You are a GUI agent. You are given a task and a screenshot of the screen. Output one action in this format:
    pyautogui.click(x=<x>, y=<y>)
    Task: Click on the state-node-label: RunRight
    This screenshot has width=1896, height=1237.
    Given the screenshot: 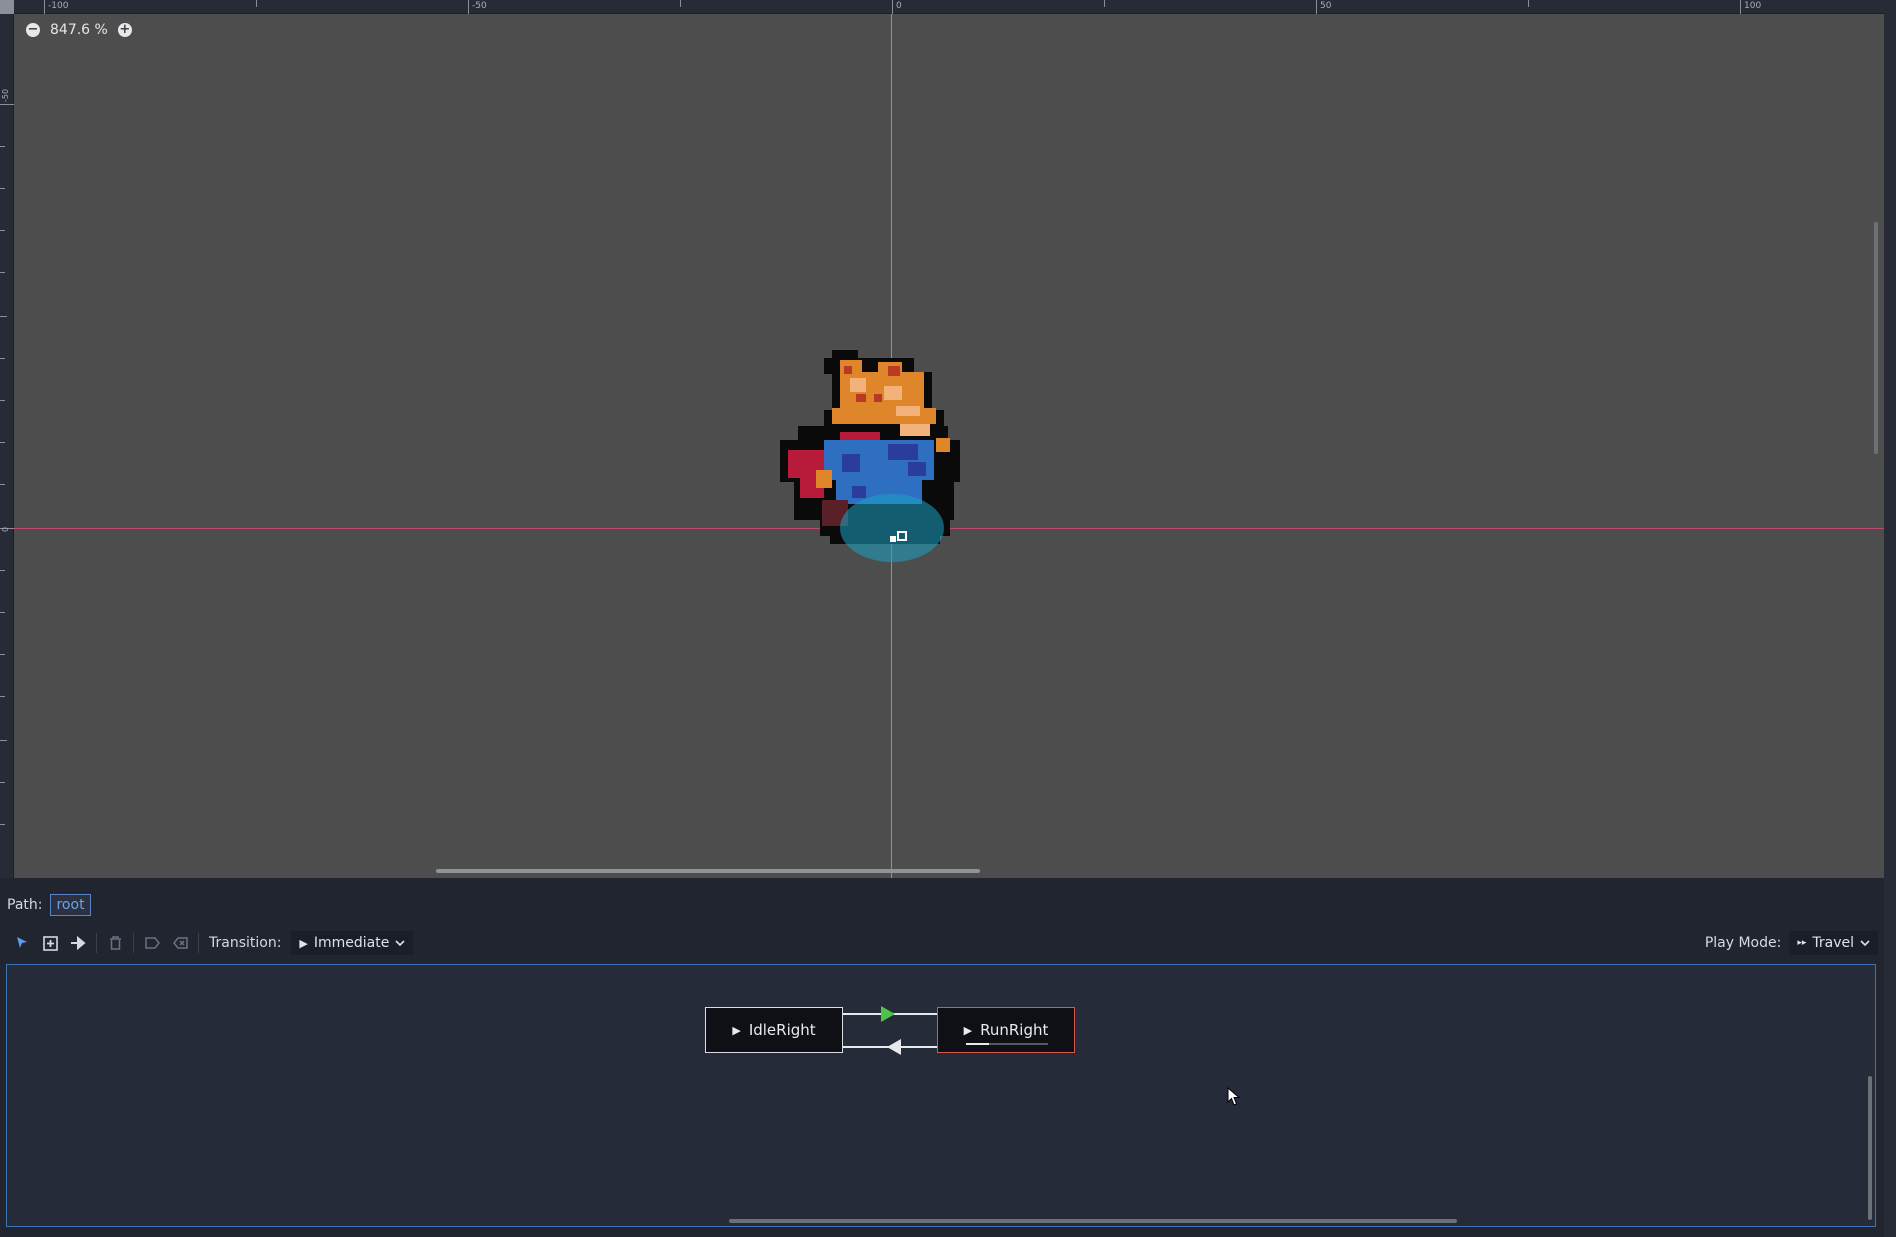 What is the action you would take?
    pyautogui.click(x=1014, y=1030)
    